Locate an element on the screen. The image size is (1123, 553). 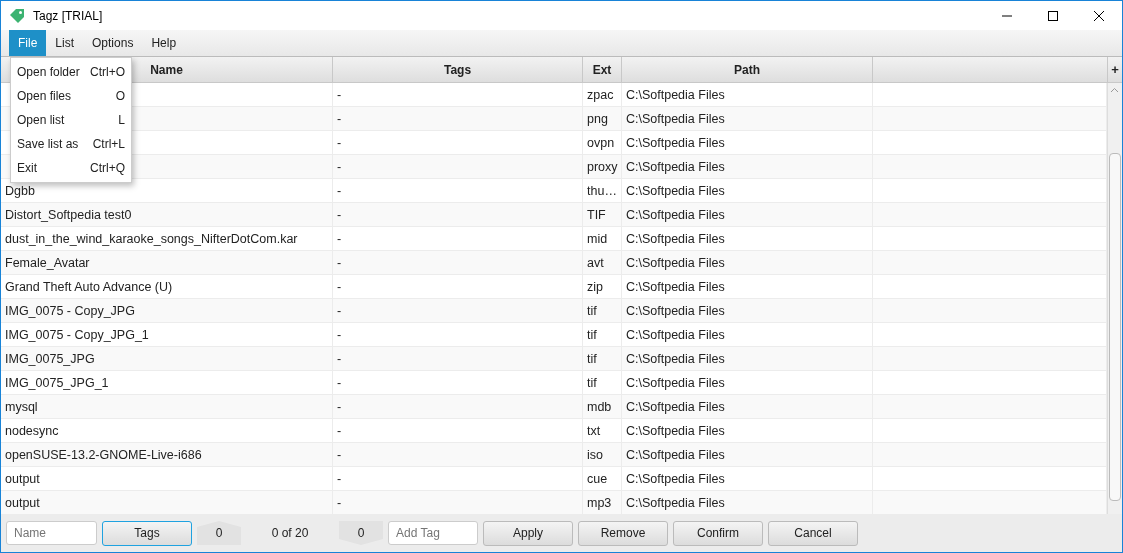
menu-item: List is located at coordinates (65, 43).